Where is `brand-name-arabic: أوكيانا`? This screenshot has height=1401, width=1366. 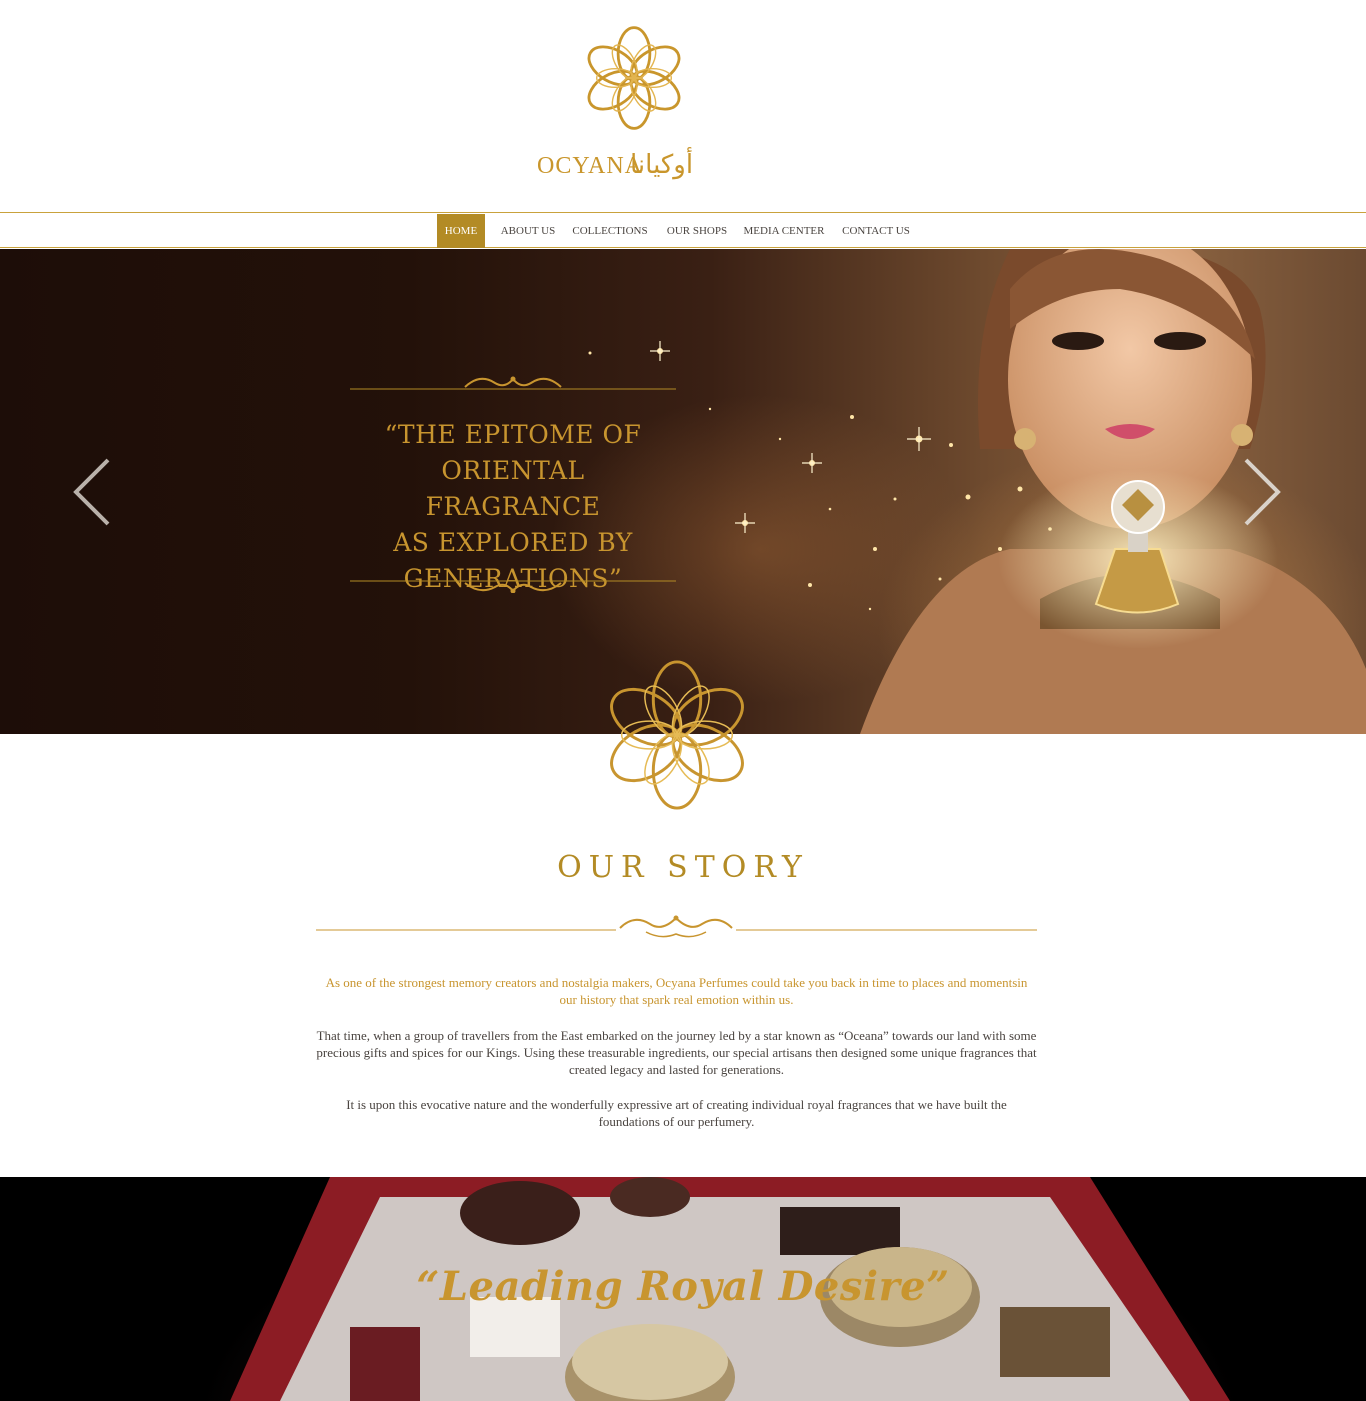 brand-name-arabic: أوكيانا is located at coordinates (662, 165).